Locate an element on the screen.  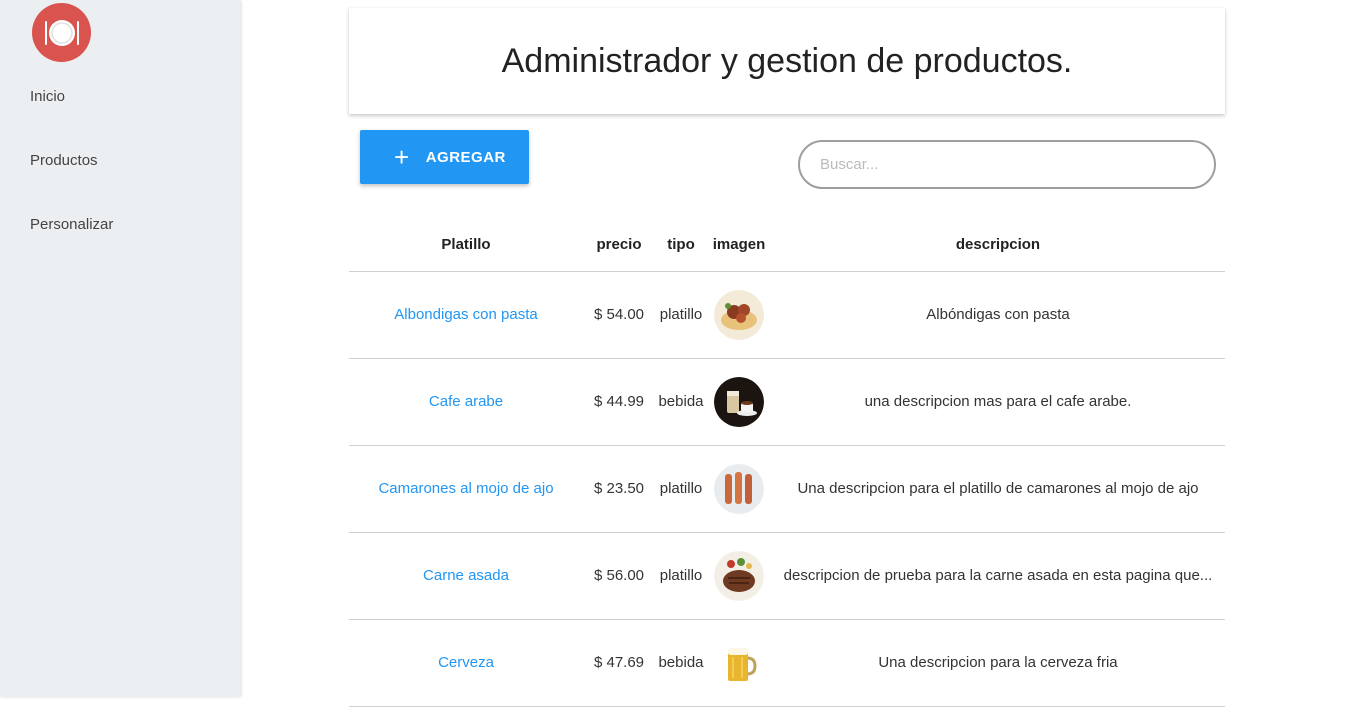
grilled-beef-image is located at coordinates (739, 575).